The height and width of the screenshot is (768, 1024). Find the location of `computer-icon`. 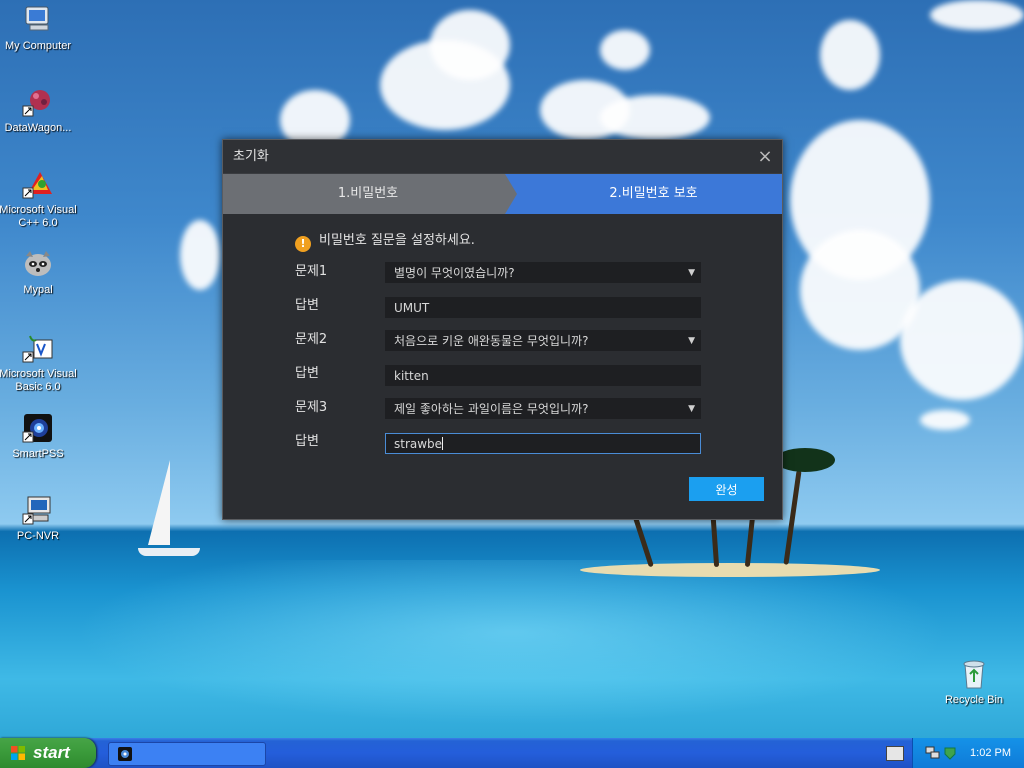

computer-icon is located at coordinates (38, 20).